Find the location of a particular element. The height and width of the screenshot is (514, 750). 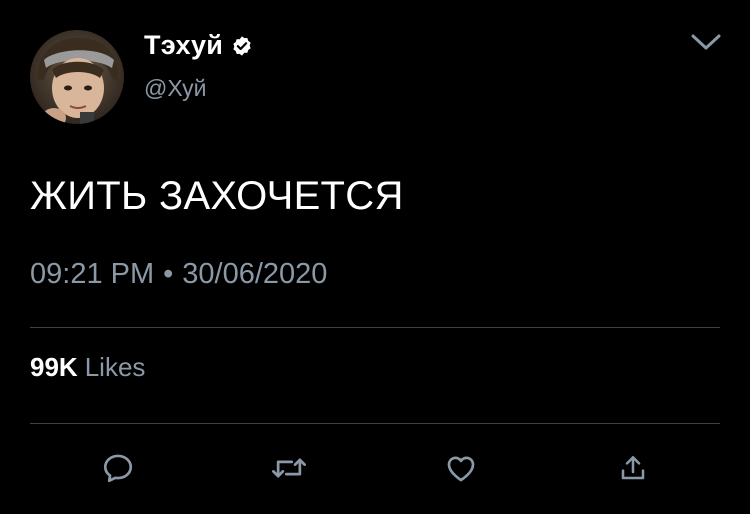

likes-stat: 99K Likes is located at coordinates (87, 367).